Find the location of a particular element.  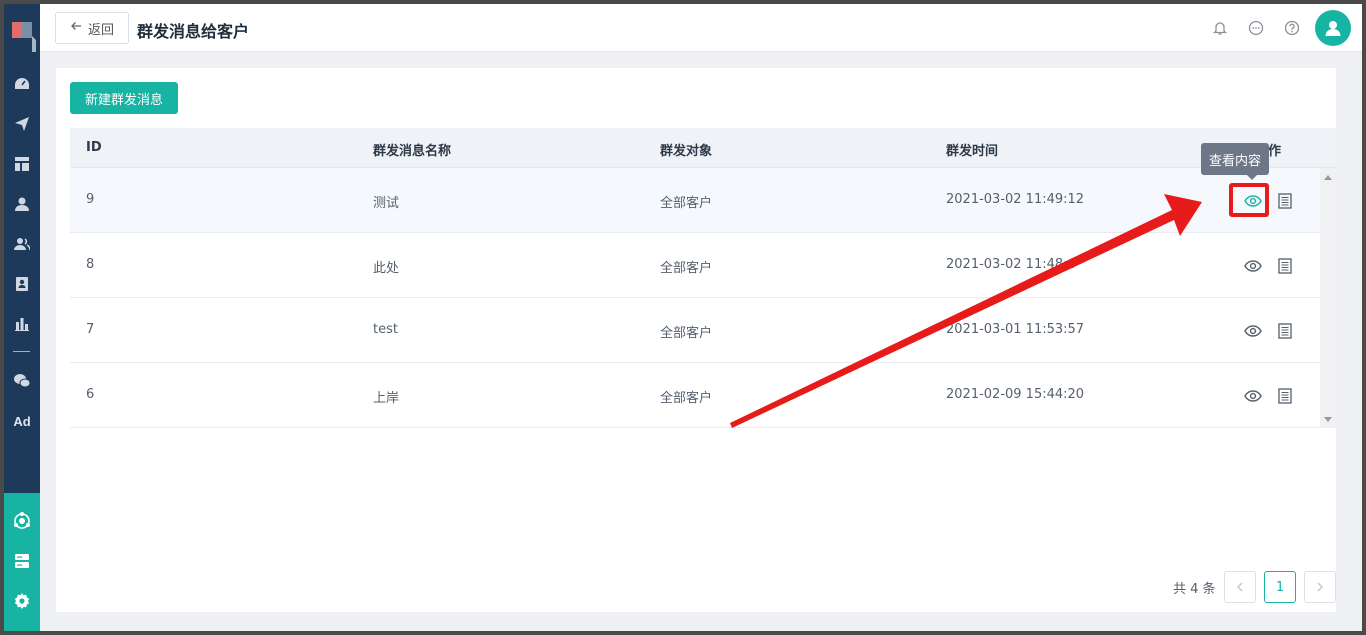

dashboard-icon is located at coordinates (22, 84).